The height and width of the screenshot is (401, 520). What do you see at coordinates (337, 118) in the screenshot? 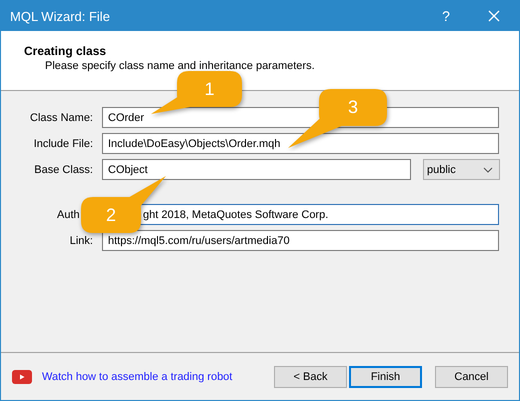
I see `callout-tooltip: 3` at bounding box center [337, 118].